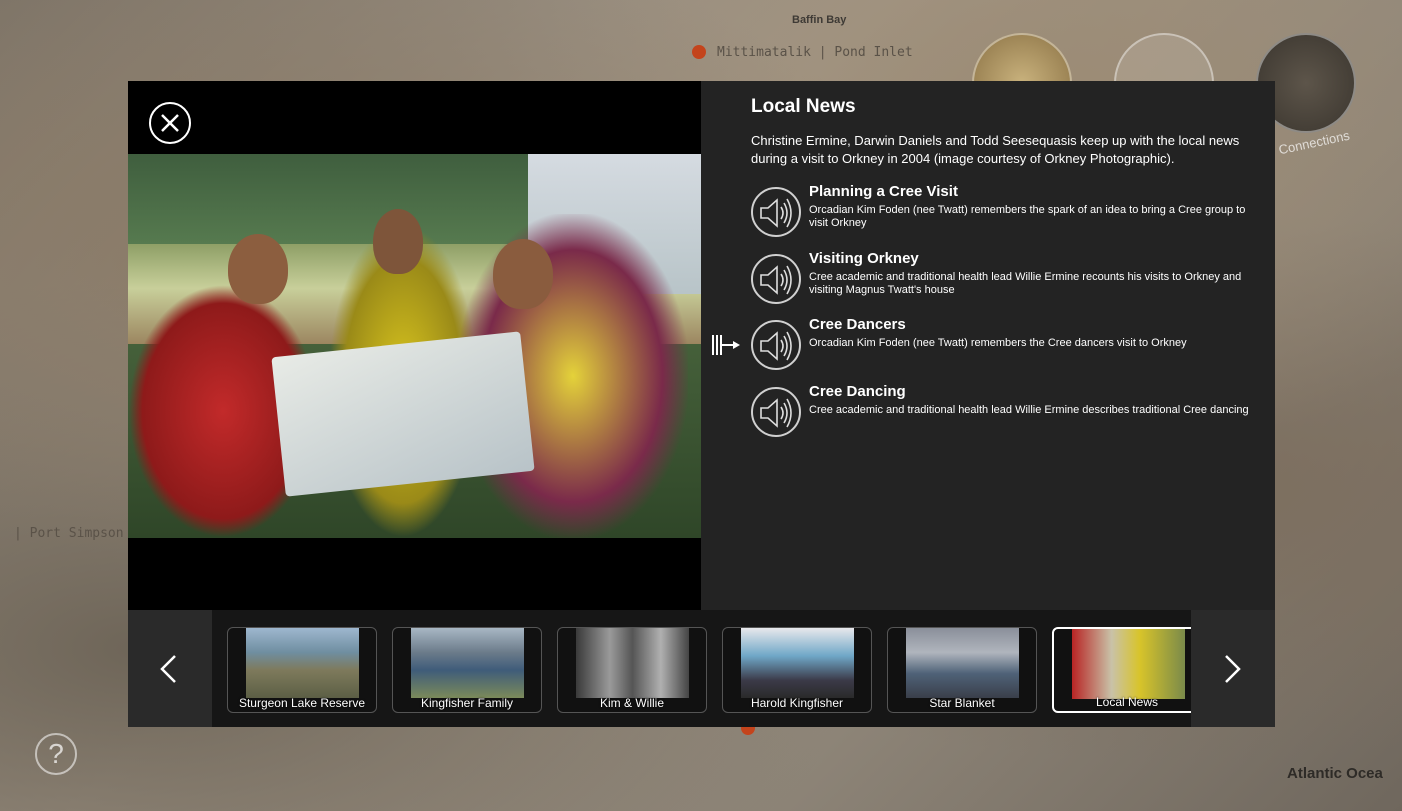 This screenshot has height=811, width=1402. Describe the element at coordinates (1127, 702) in the screenshot. I see `thumbnail-label: Local News` at that location.